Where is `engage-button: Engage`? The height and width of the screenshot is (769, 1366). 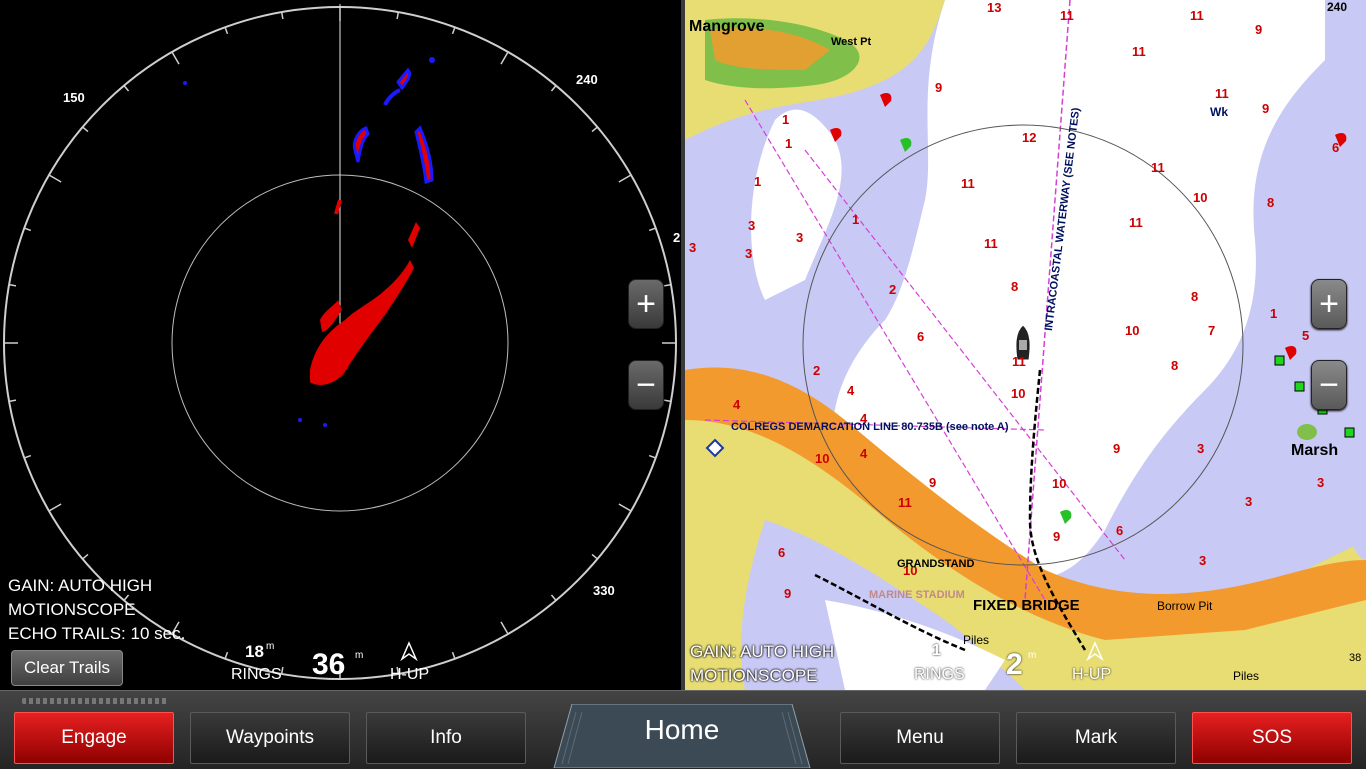 engage-button: Engage is located at coordinates (94, 738).